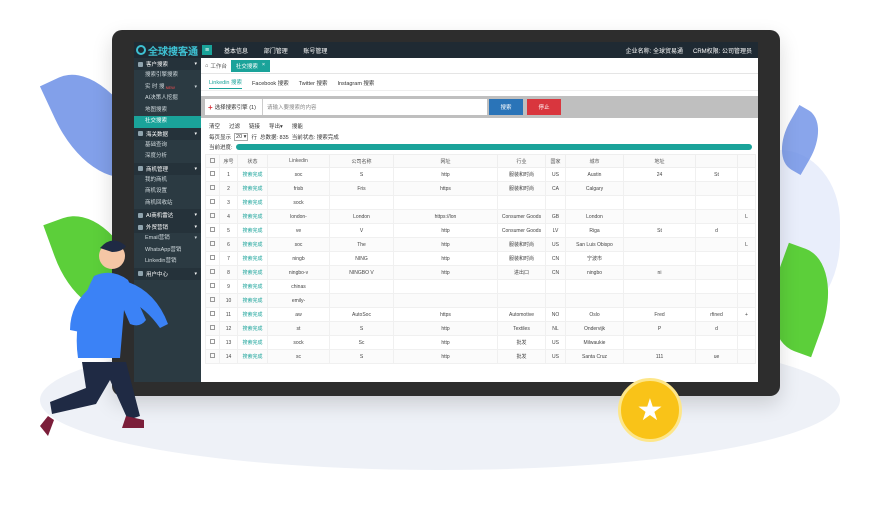  I want to click on sidebar-item: 商机设置, so click(167, 192).